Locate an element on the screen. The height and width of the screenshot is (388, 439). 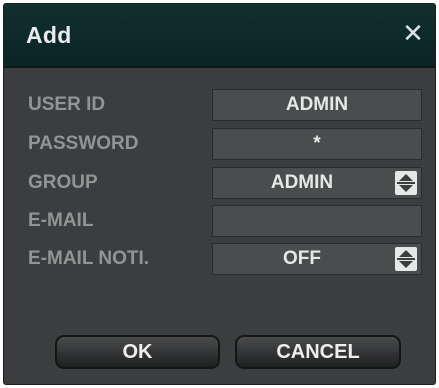
group-label: GROUP is located at coordinates (63, 182).